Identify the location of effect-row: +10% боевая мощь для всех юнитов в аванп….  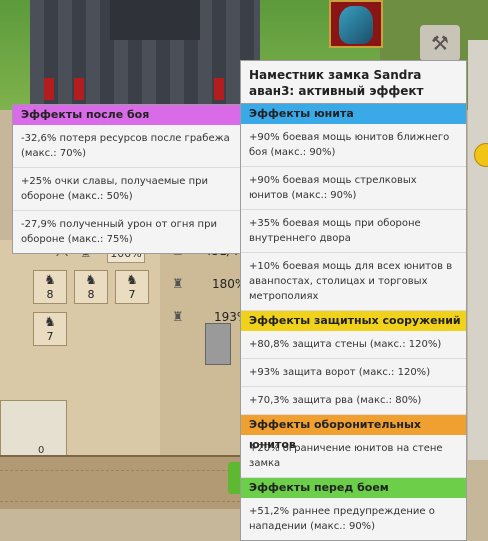
(353, 282).